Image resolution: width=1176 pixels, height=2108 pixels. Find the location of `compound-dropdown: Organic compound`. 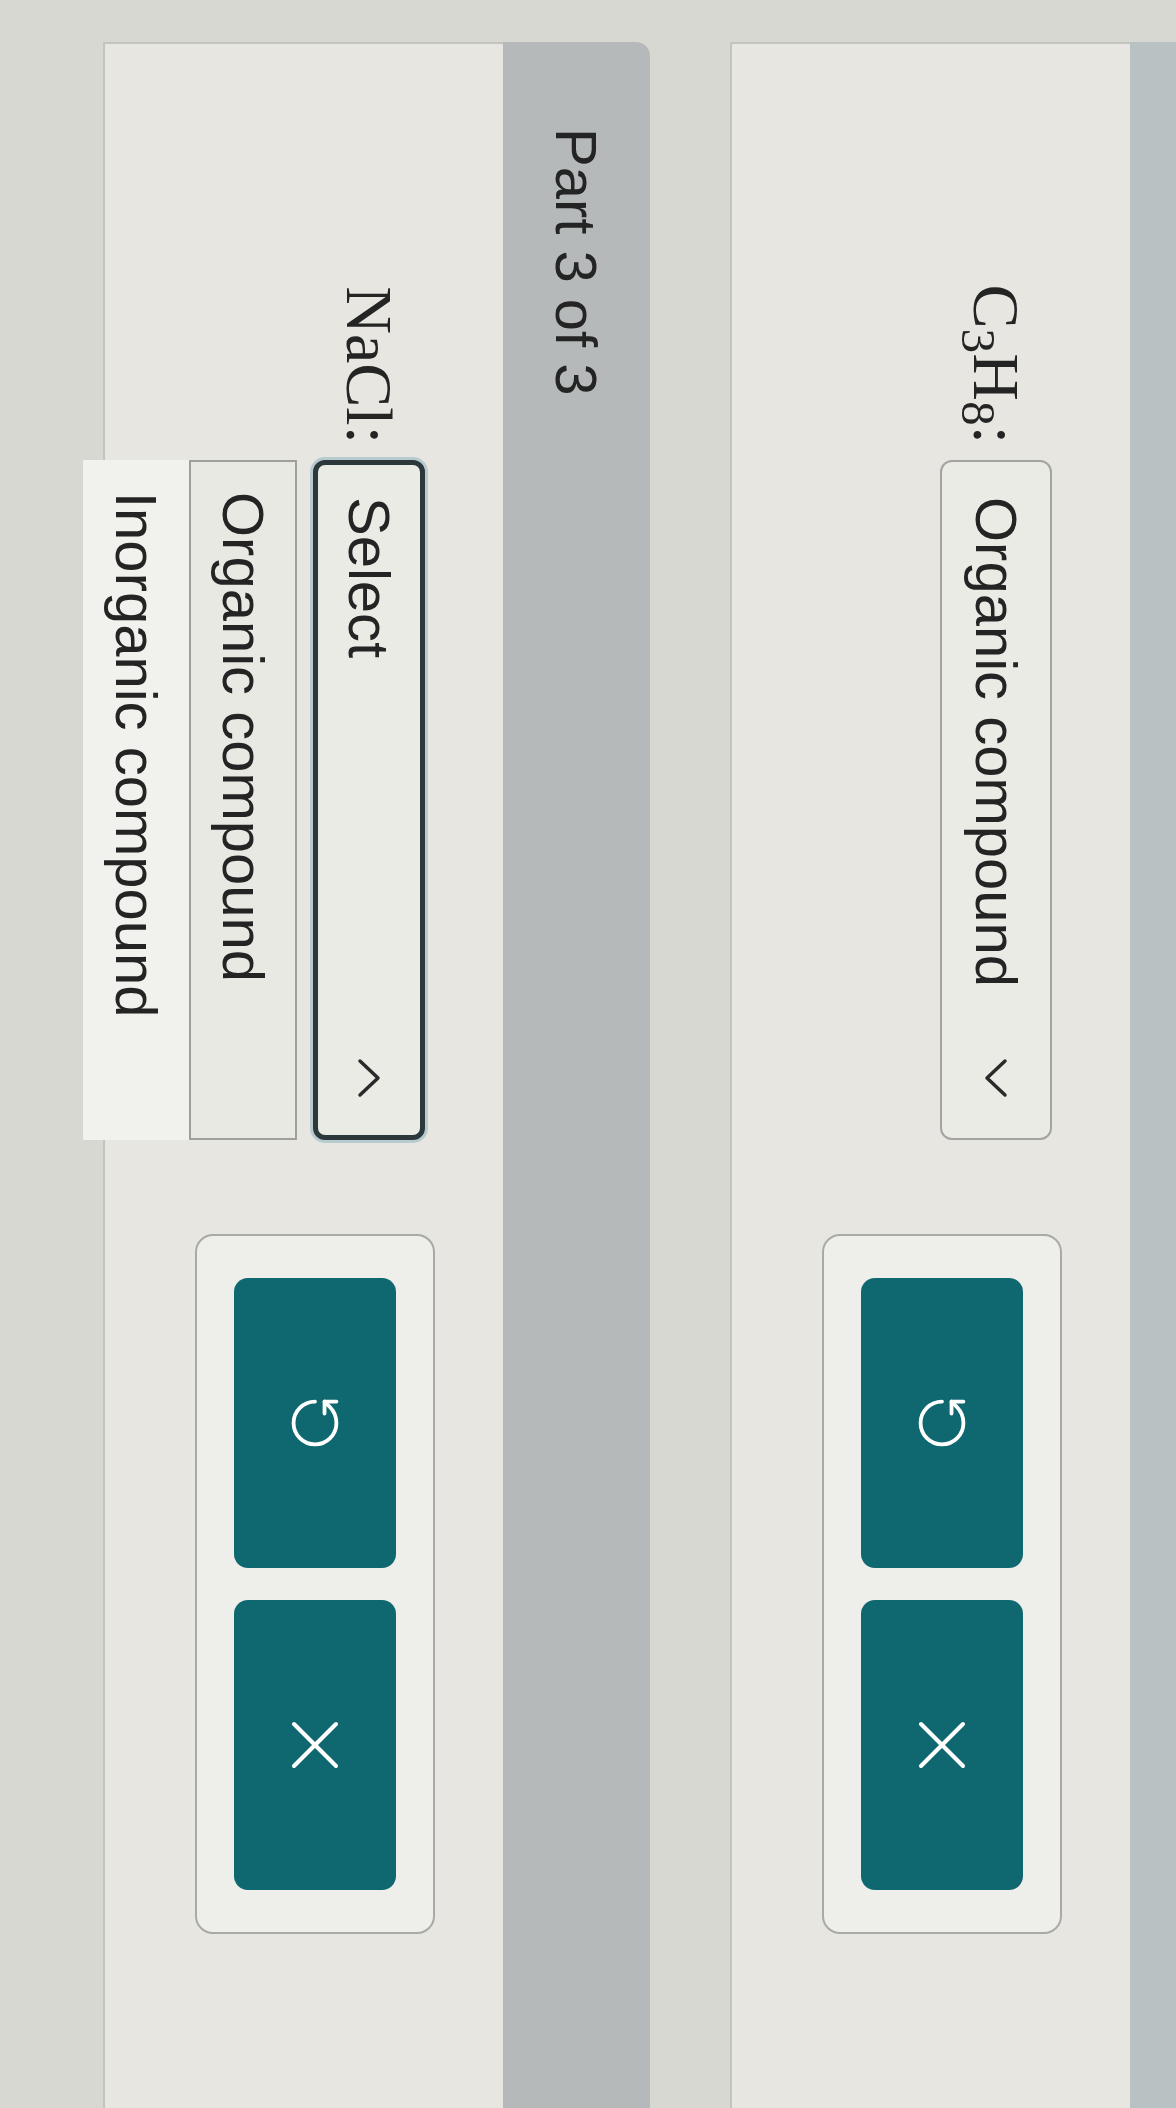

compound-dropdown: Organic compound is located at coordinates (996, 800).